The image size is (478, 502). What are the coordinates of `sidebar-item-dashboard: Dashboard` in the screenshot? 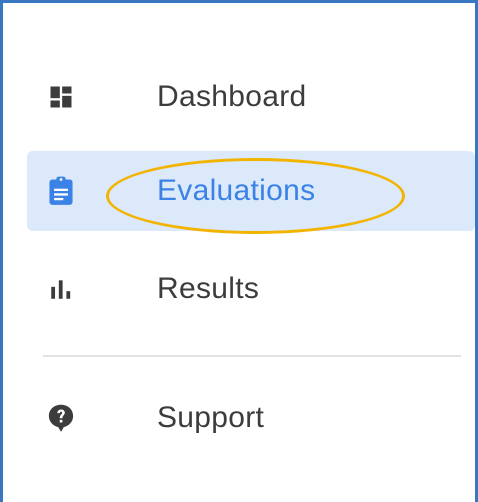 It's located at (251, 97).